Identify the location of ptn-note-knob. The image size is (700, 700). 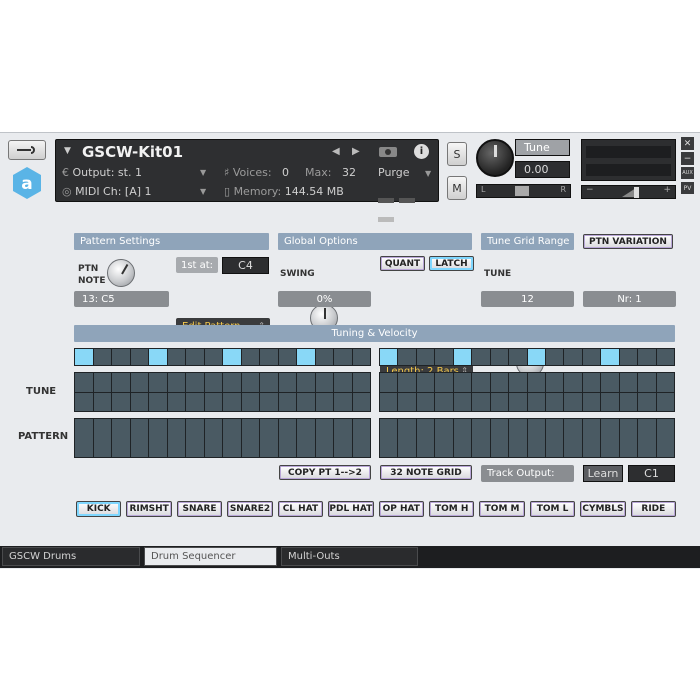
(121, 273).